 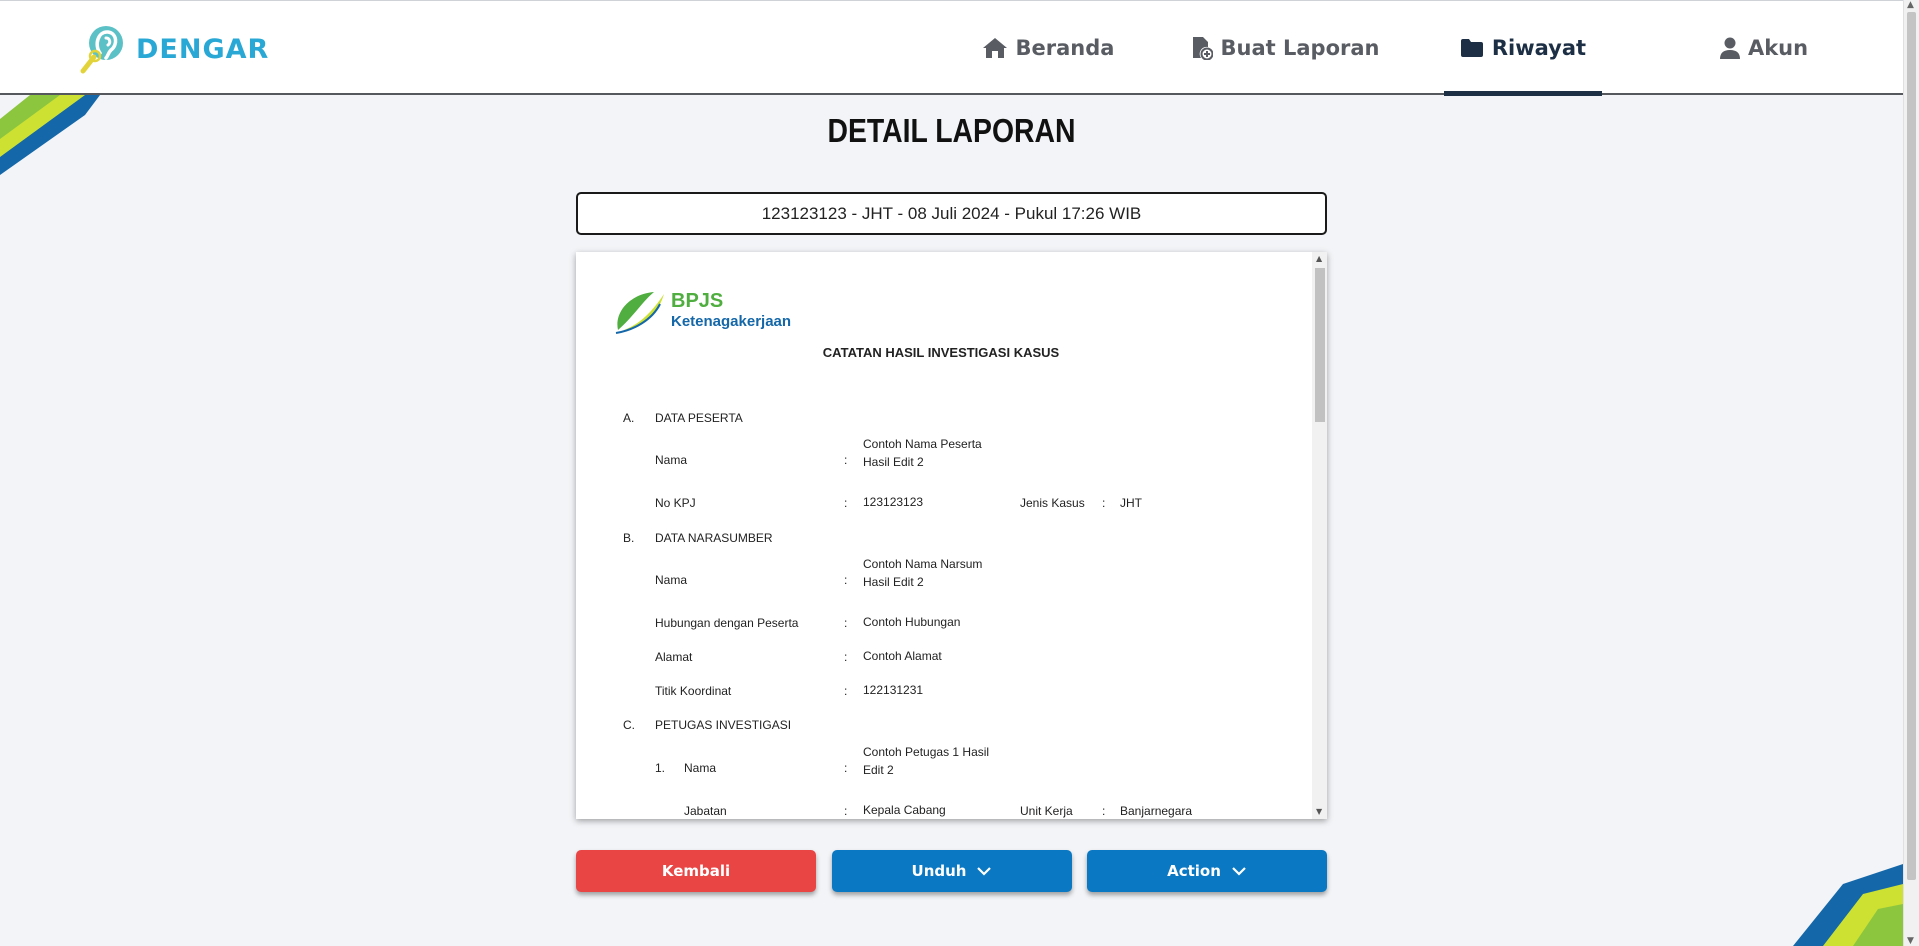 I want to click on narasumber-nama-value-1: Contoh Nama Narsum, so click(x=923, y=564).